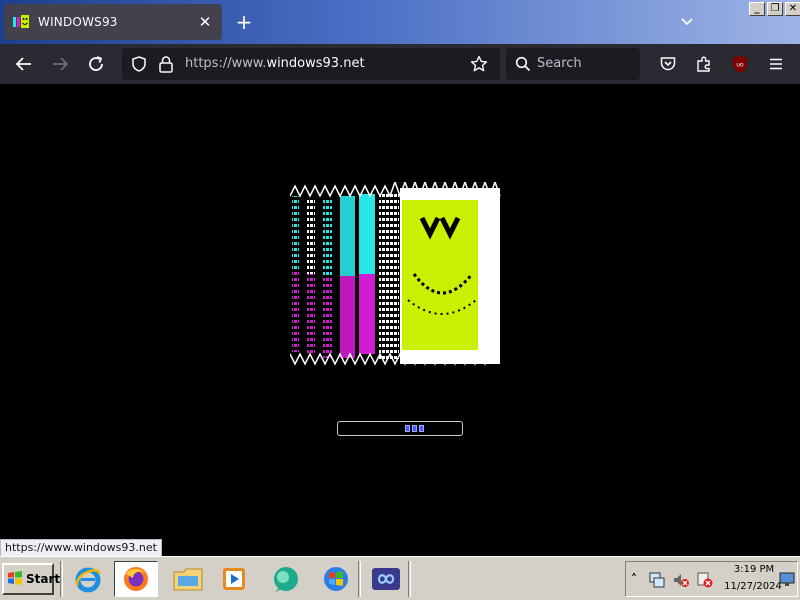 The height and width of the screenshot is (600, 800). I want to click on close-window-button: ✕, so click(792, 9).